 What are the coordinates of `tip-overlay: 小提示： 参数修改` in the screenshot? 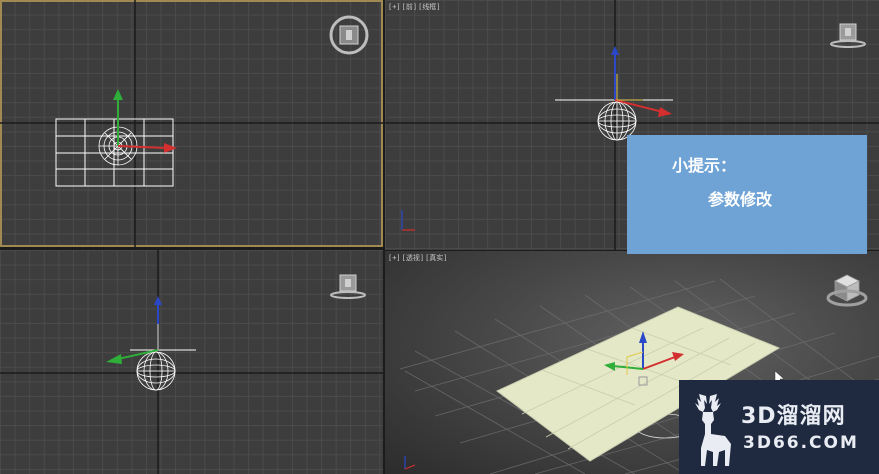 It's located at (747, 194).